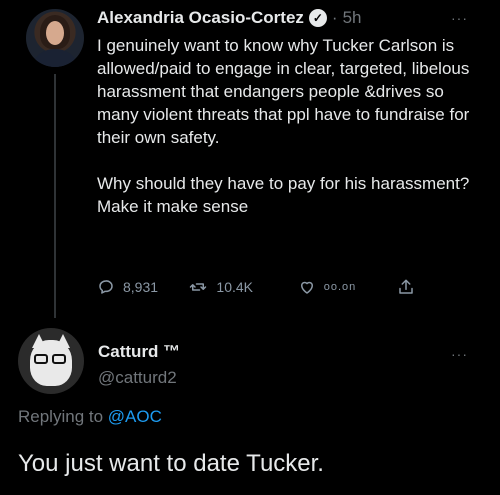  What do you see at coordinates (459, 18) in the screenshot?
I see `more-options-icon: ···` at bounding box center [459, 18].